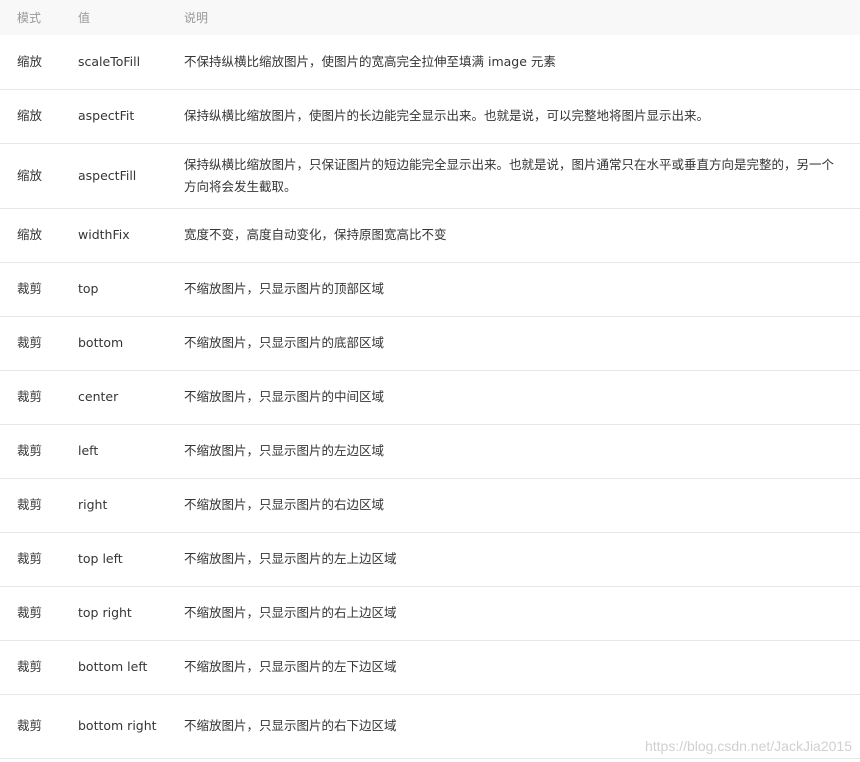 Image resolution: width=860 pixels, height=762 pixels. What do you see at coordinates (430, 343) in the screenshot?
I see `table-row: 裁剪 bottom 不缩放图片，只显示图片的底部区域` at bounding box center [430, 343].